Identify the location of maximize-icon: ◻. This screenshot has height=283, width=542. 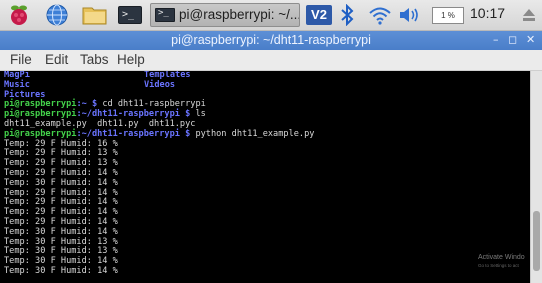
(512, 39).